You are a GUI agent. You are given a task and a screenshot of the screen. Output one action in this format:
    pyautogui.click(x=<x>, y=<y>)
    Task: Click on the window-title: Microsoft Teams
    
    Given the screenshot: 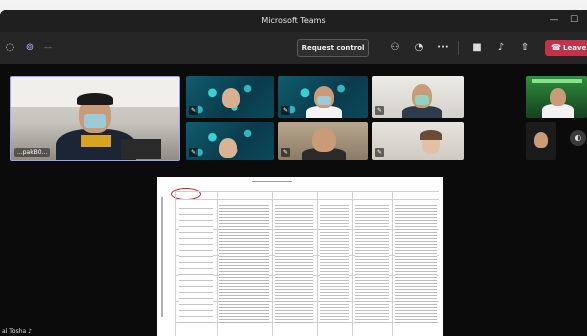 What is the action you would take?
    pyautogui.click(x=293, y=20)
    